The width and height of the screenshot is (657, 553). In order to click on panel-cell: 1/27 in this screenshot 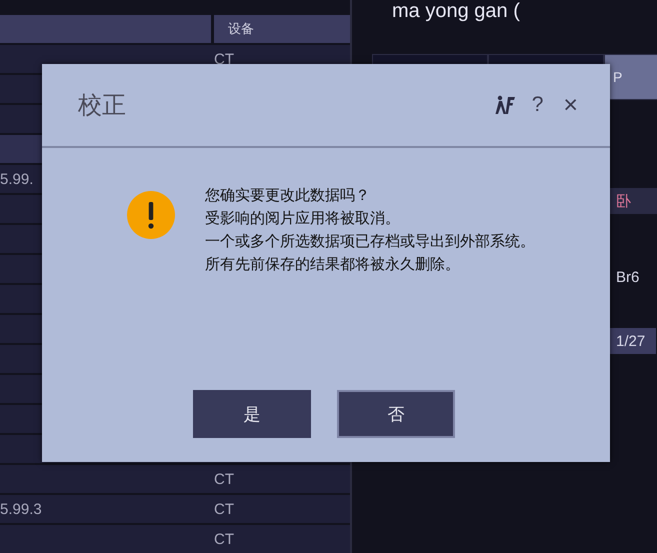, I will do `click(633, 341)`.